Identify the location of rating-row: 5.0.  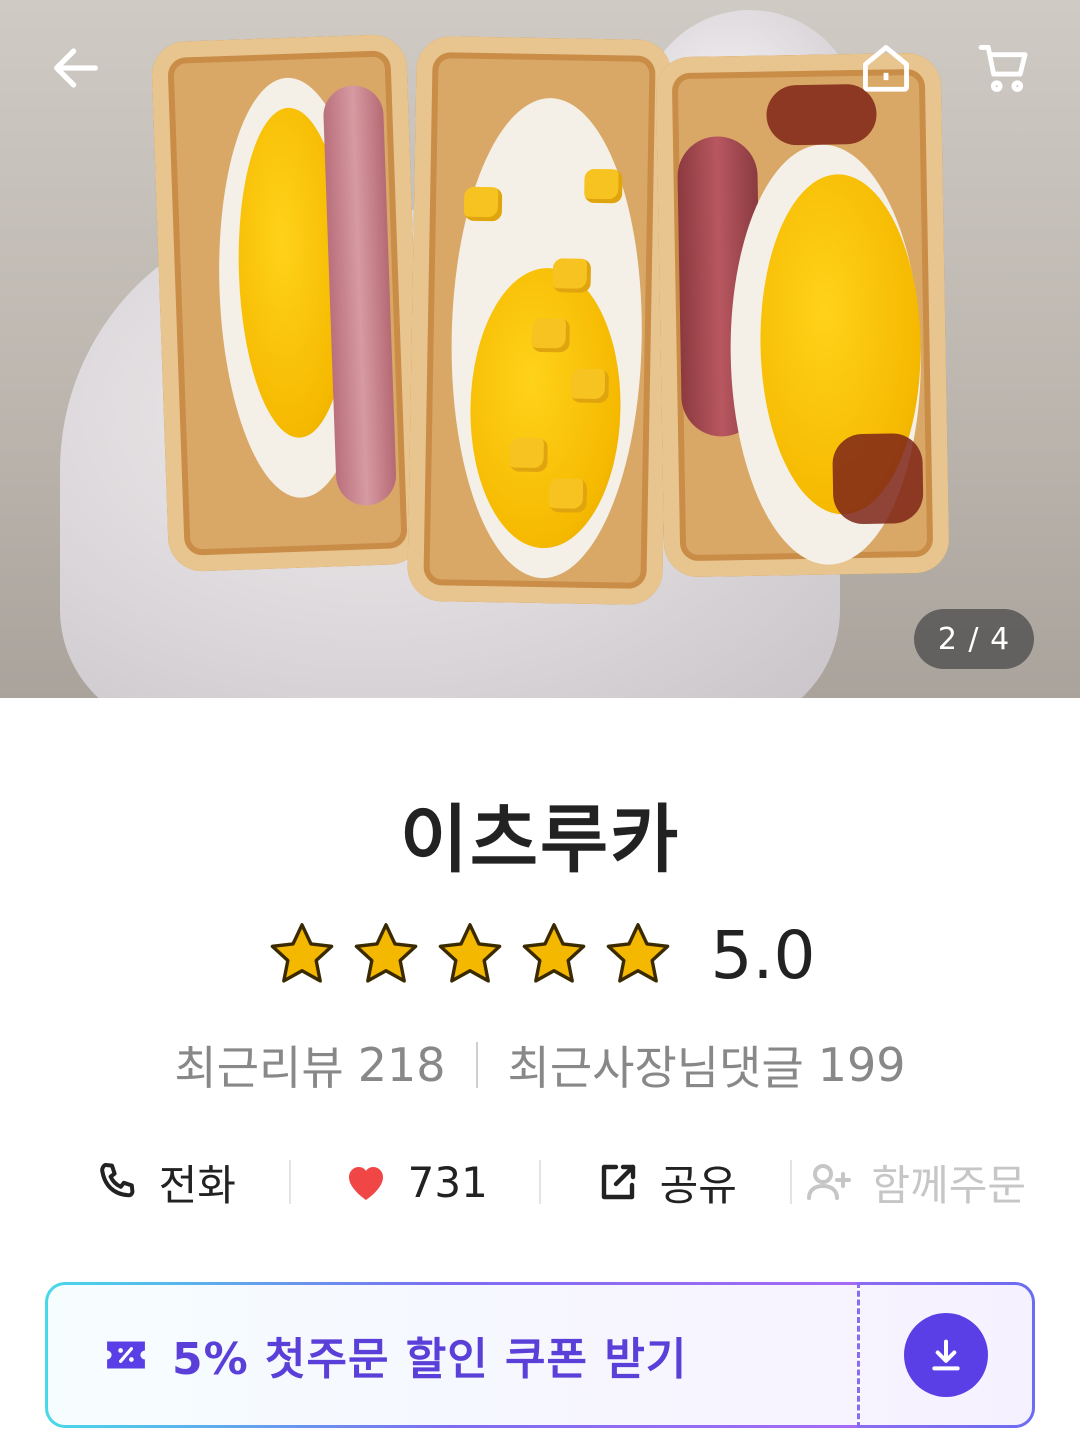
(540, 955).